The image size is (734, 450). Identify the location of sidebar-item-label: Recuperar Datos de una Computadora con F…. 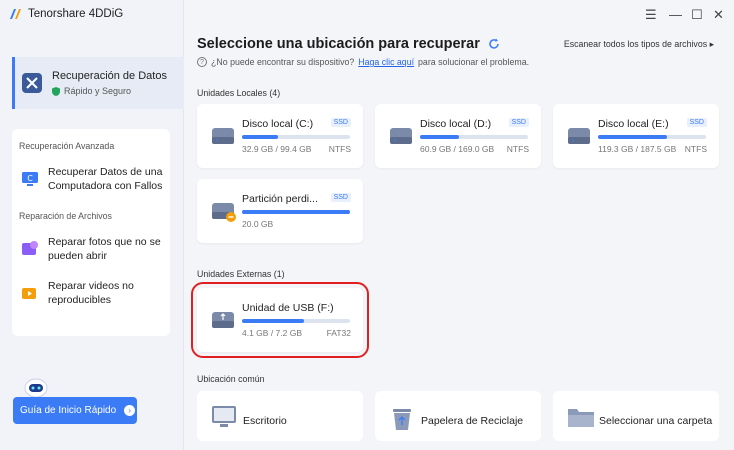
(105, 179).